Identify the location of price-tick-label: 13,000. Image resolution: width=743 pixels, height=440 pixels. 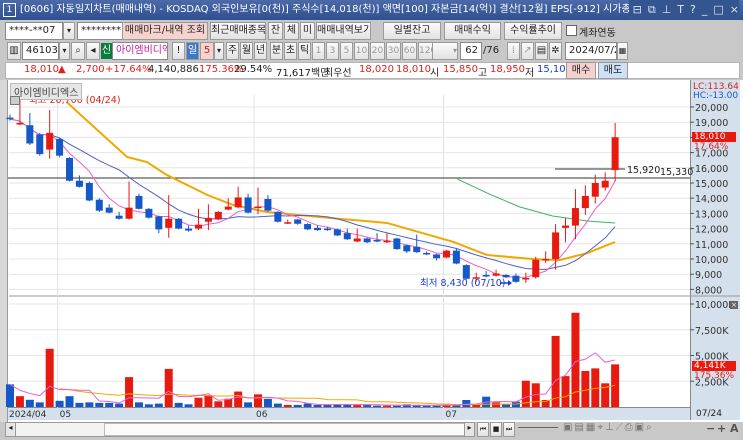
(711, 214).